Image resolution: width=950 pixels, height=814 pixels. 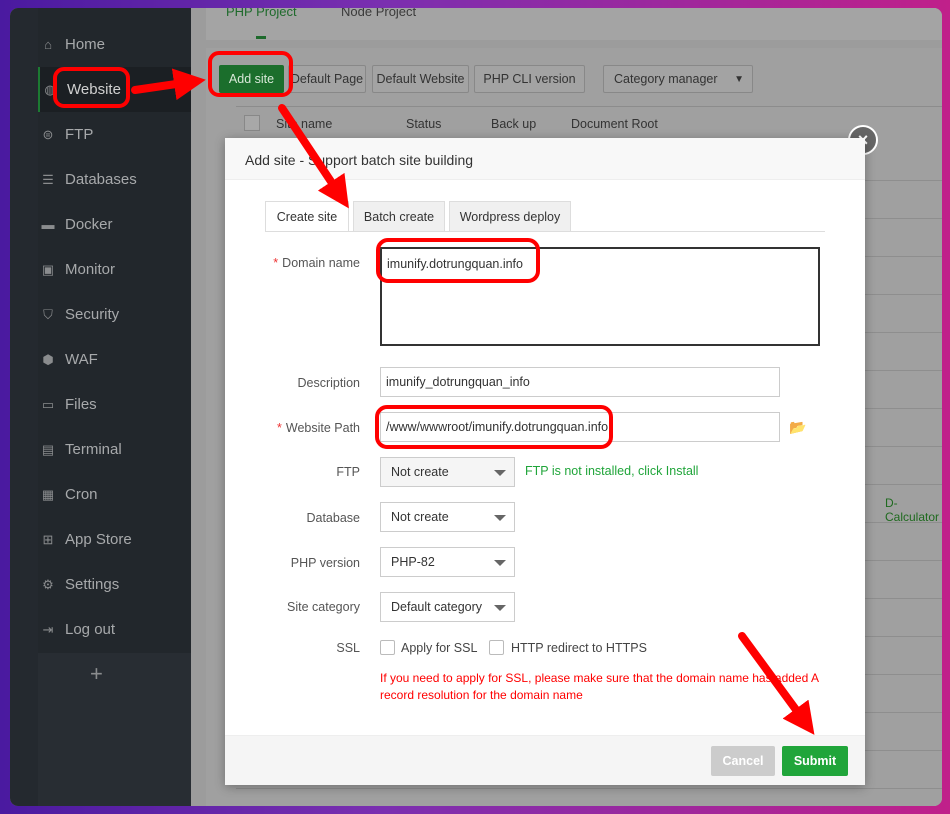 I want to click on tab-create-site: Create site, so click(x=307, y=216).